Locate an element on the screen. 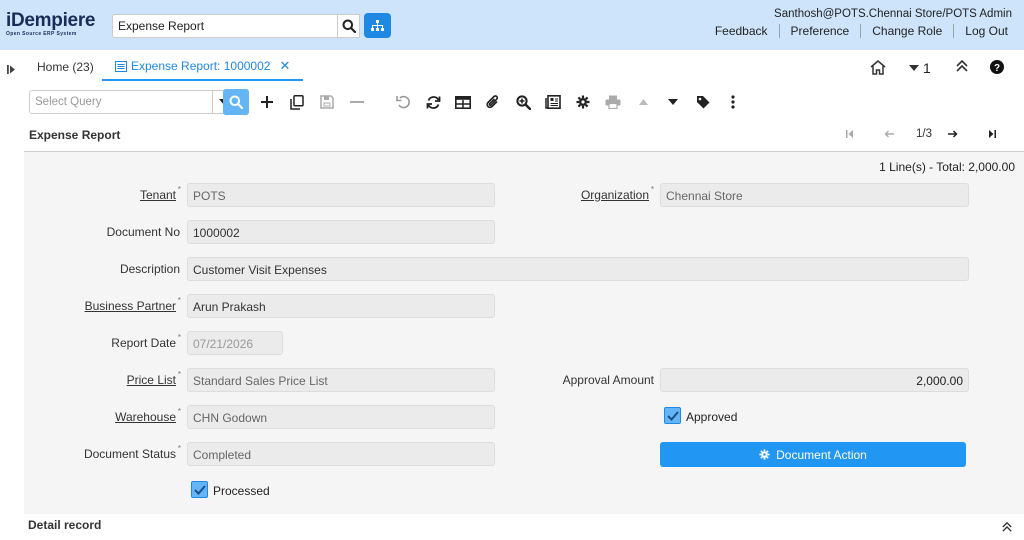 This screenshot has width=1024, height=540. previous-button is located at coordinates (889, 135).